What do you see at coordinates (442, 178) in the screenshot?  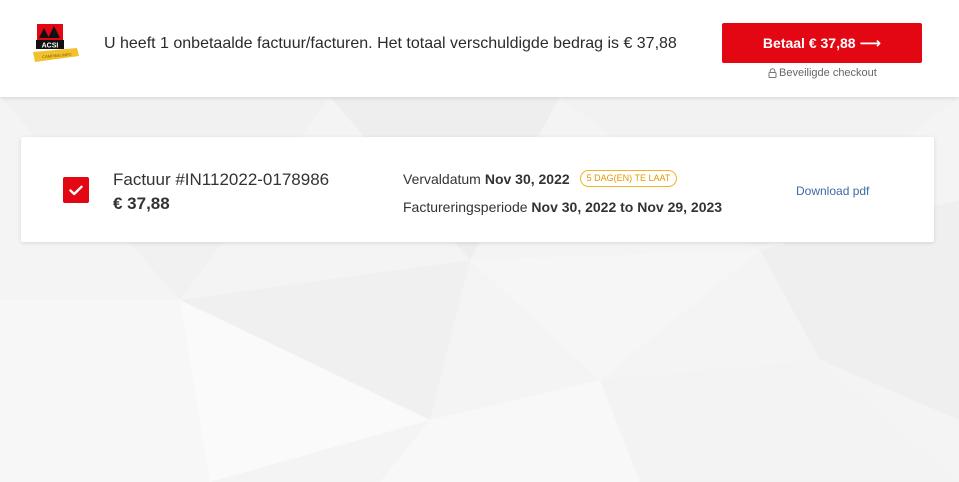 I see `due-date-label: Vervaldatum` at bounding box center [442, 178].